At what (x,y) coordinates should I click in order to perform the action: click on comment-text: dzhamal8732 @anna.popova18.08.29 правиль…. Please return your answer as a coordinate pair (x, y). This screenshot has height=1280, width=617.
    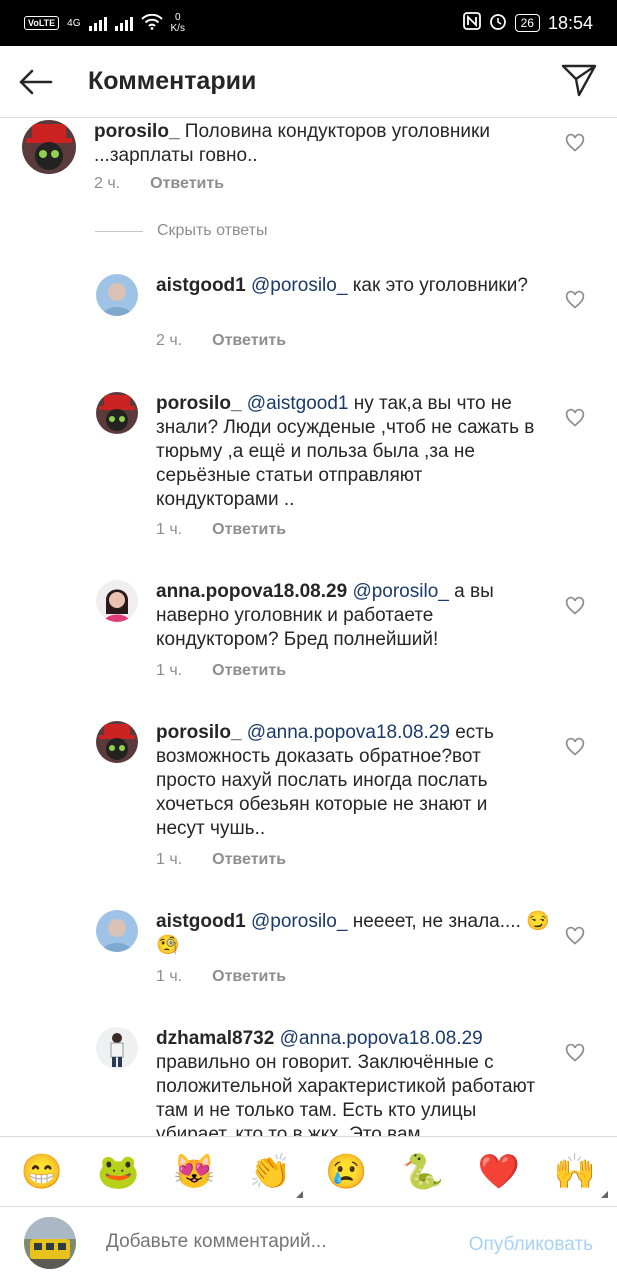
    Looking at the image, I should click on (346, 1081).